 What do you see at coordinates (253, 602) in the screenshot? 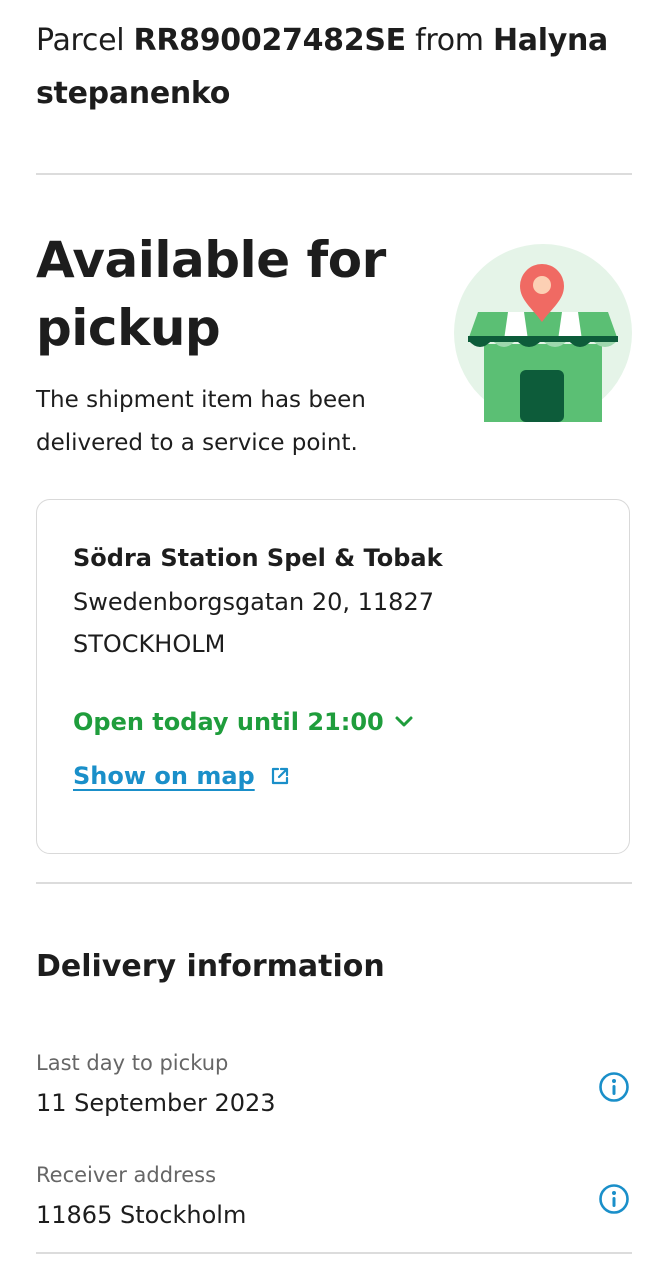
I see `service-point-street: Swedenborgsgatan 20, 11827` at bounding box center [253, 602].